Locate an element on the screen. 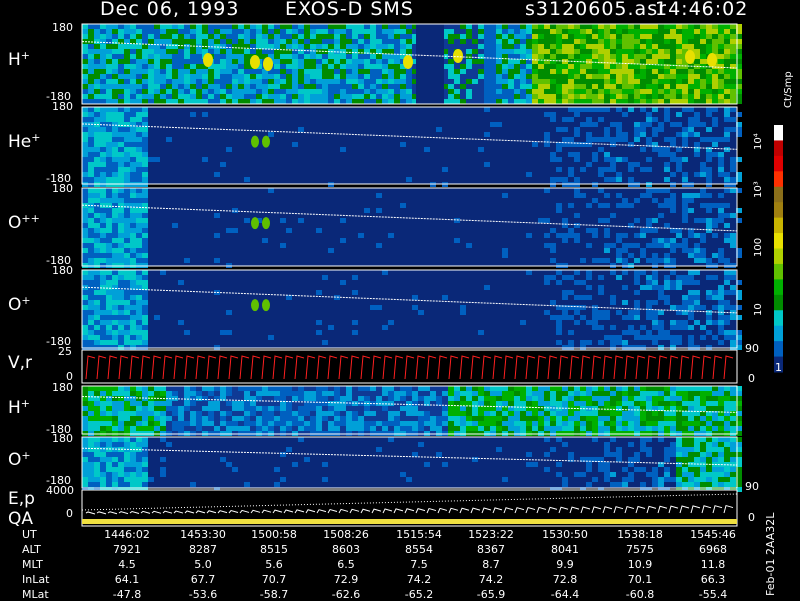 Image resolution: width=800 pixels, height=601 pixels. table-cell: 6.5 is located at coordinates (346, 564).